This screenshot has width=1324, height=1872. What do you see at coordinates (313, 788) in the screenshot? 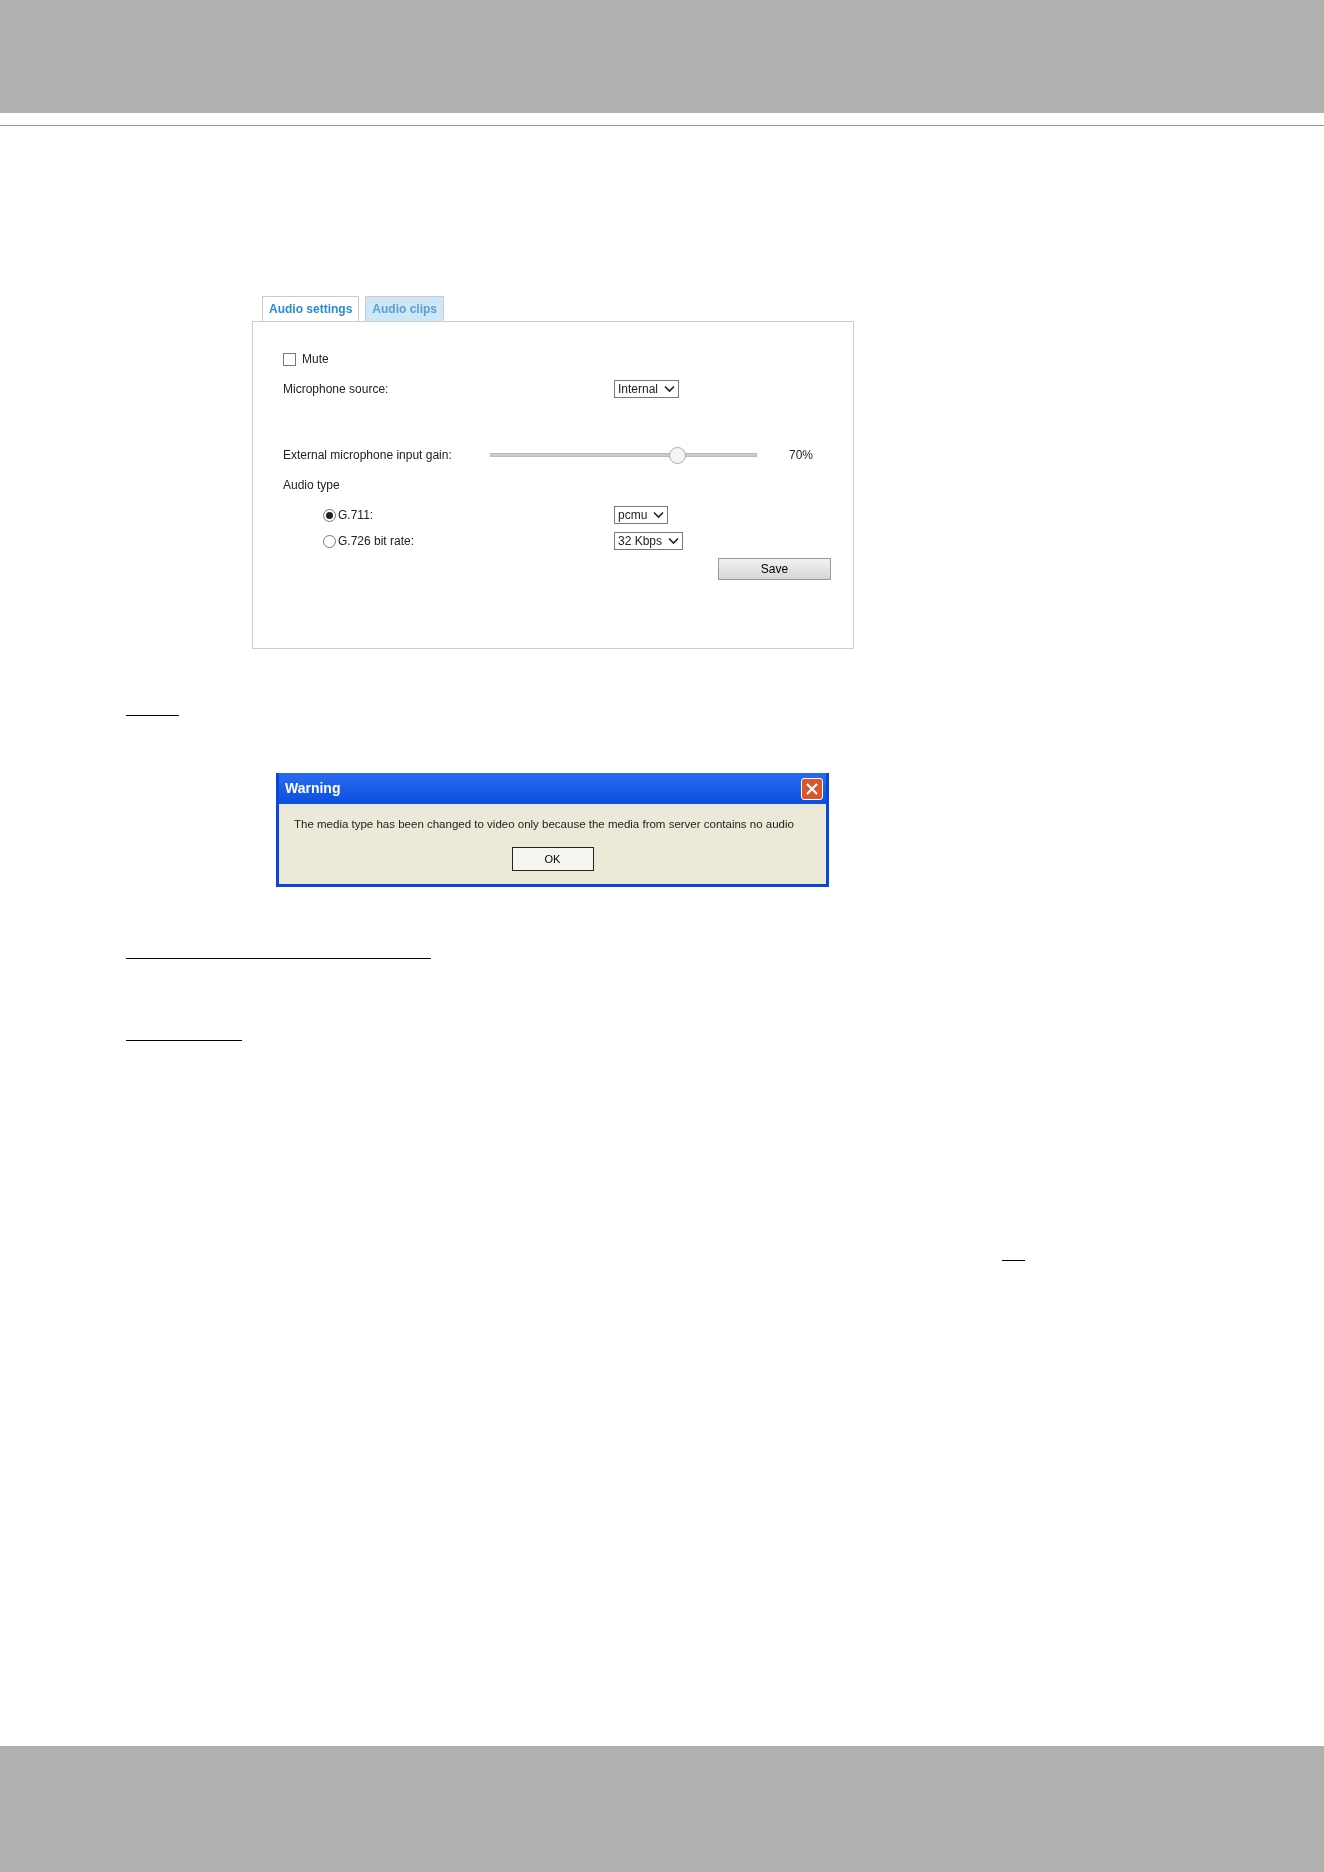
I see `dialog-title: Warning` at bounding box center [313, 788].